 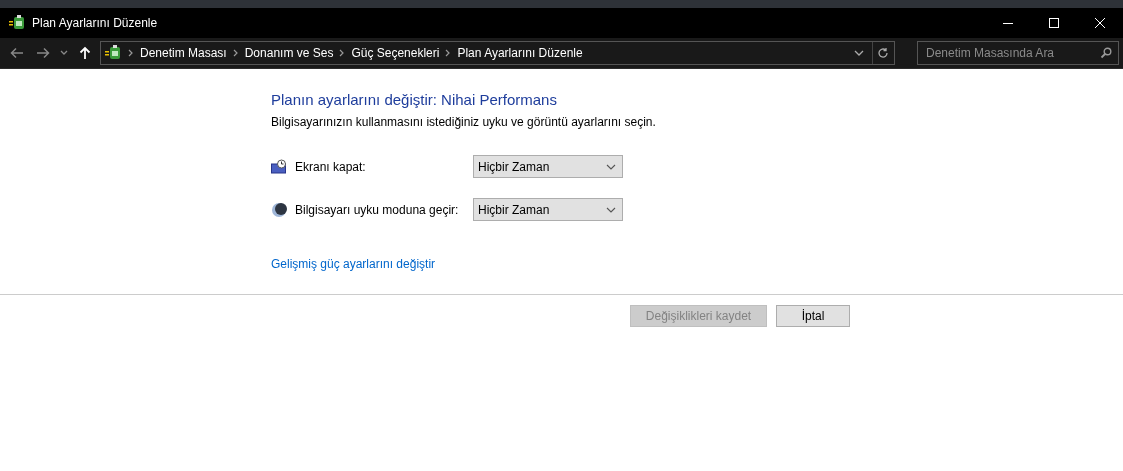 I want to click on breadcrumb-item: Donanım ve Ses, so click(x=289, y=53).